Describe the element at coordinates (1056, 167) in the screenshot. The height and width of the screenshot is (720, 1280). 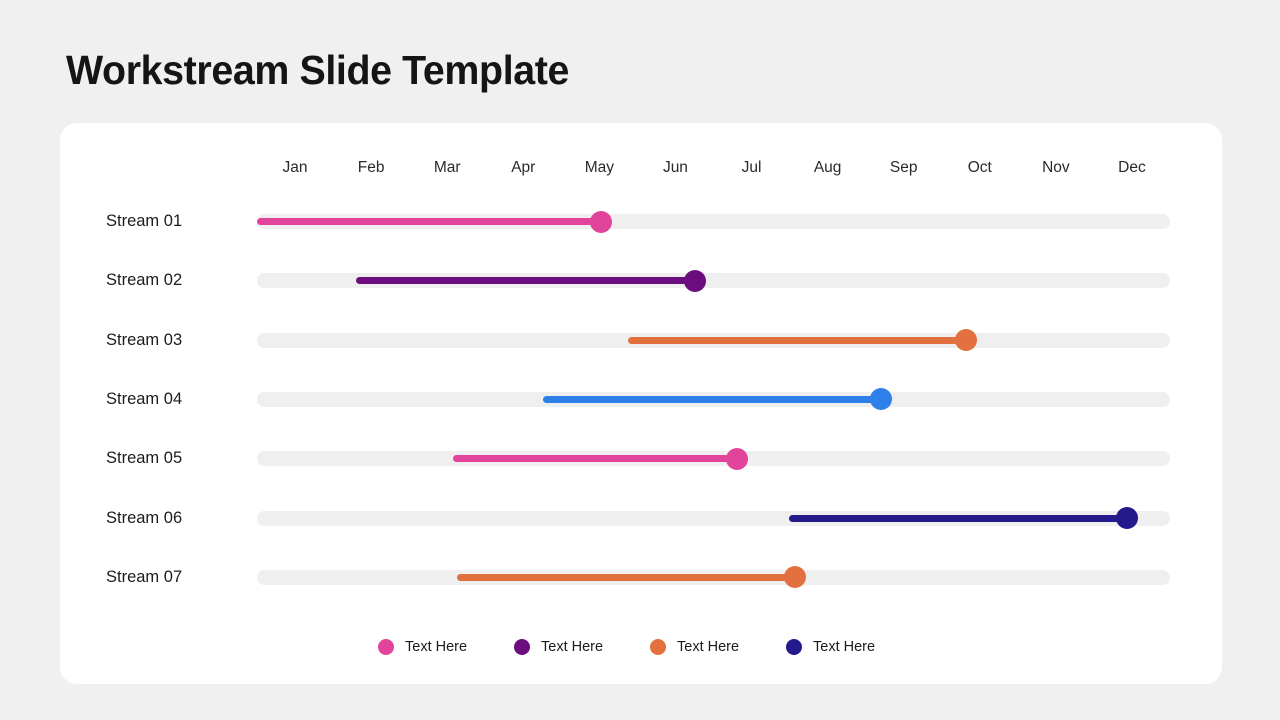
I see `month-label-nov: Nov` at that location.